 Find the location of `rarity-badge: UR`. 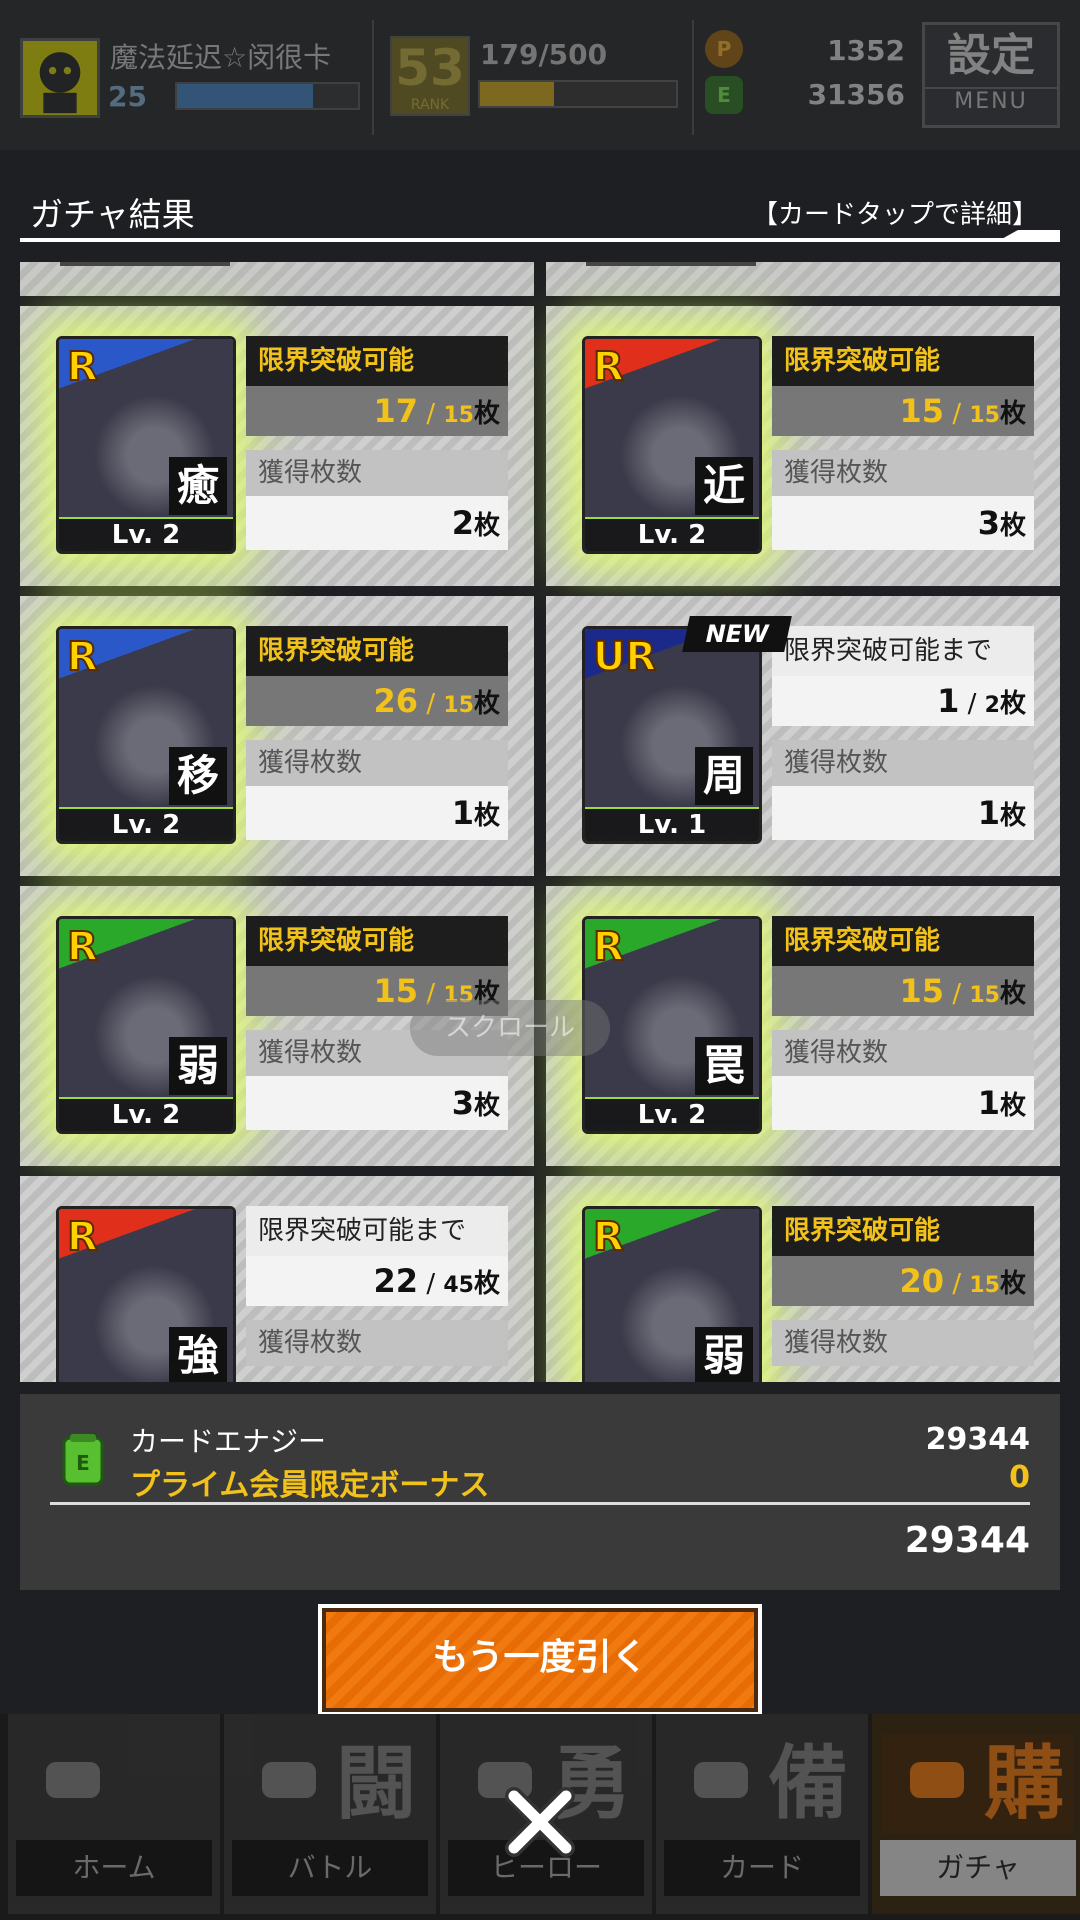

rarity-badge: UR is located at coordinates (624, 657).